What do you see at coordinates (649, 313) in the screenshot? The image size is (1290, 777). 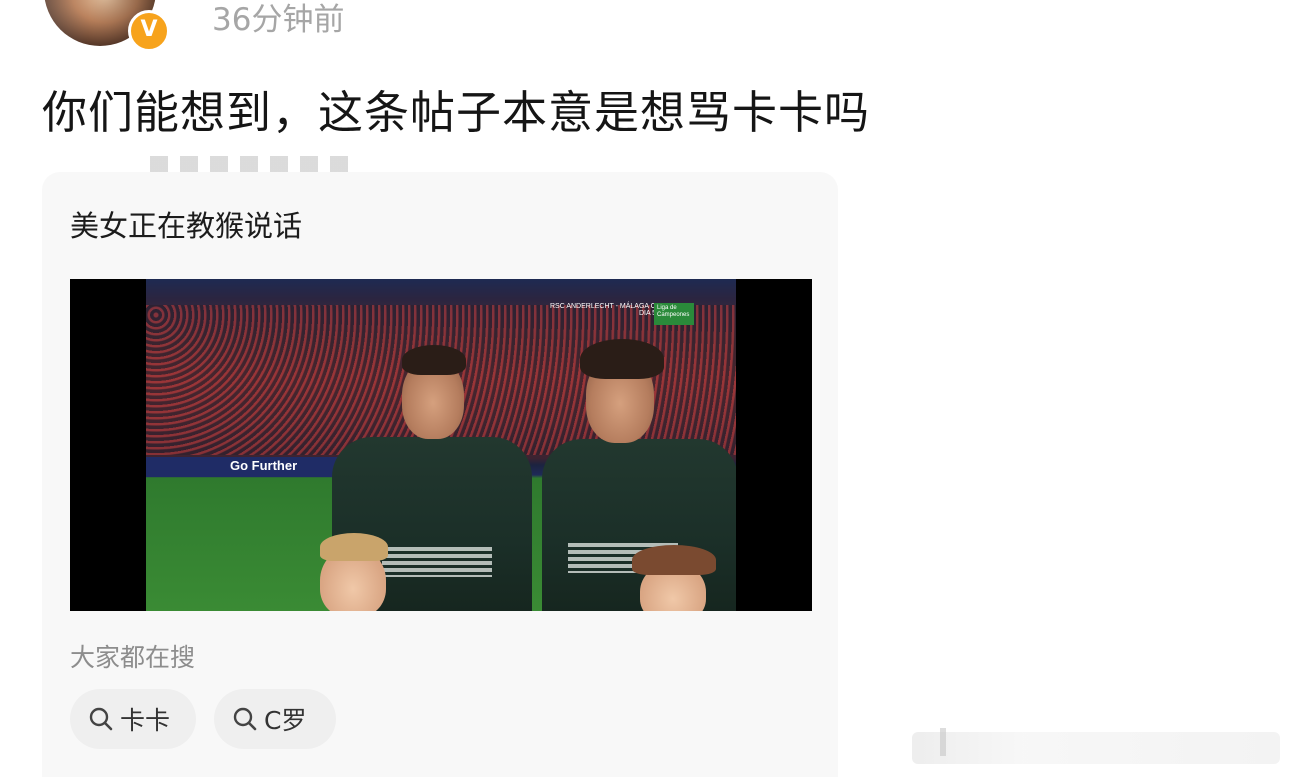 I see `broadcast-match-day: DIA 58` at bounding box center [649, 313].